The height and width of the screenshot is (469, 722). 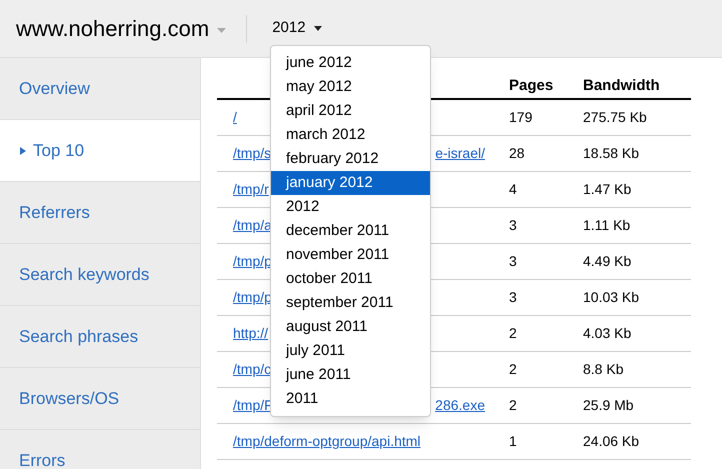 What do you see at coordinates (609, 405) in the screenshot?
I see `table-cell-text: 25.9 Mb` at bounding box center [609, 405].